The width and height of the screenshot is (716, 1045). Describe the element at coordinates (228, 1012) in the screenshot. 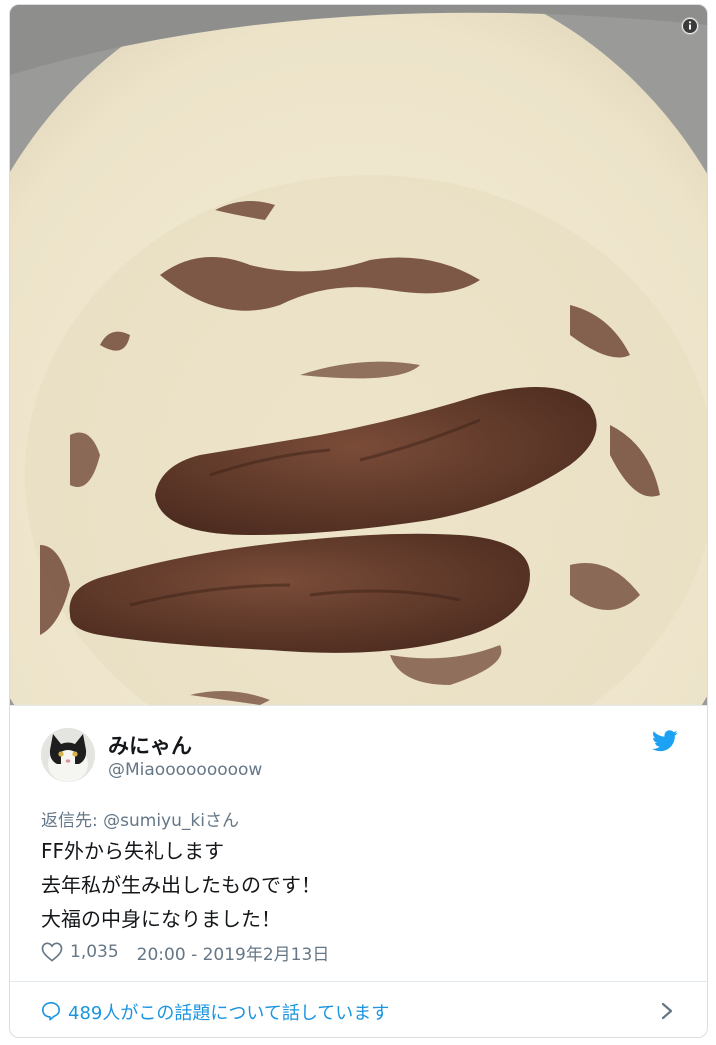

I see `conversation-link: 489人がこの話題について話しています` at that location.